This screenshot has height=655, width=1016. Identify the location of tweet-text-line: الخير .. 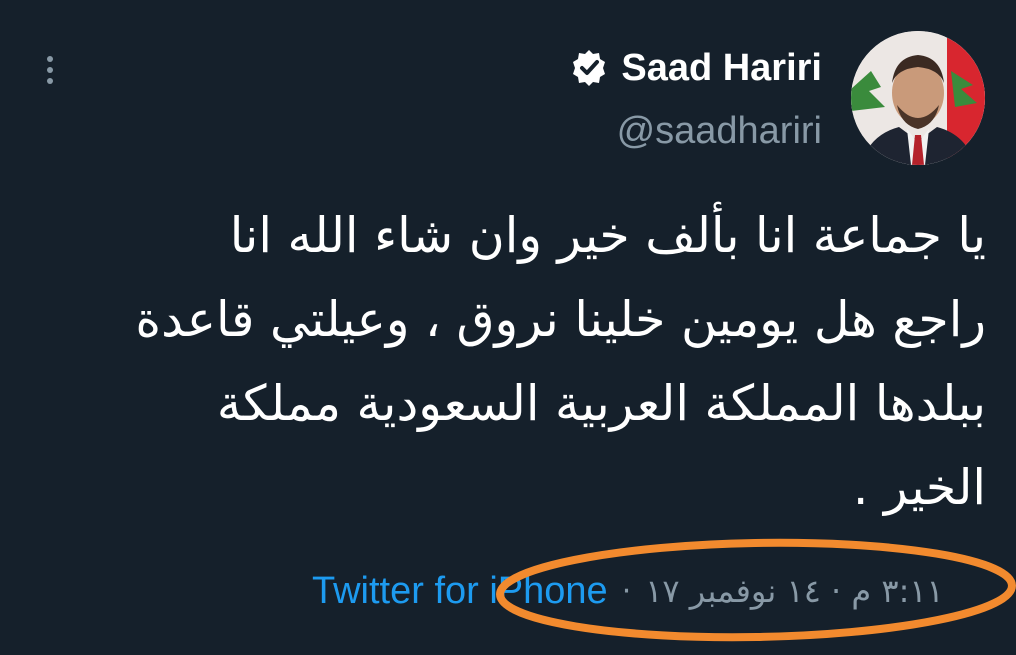
(919, 487).